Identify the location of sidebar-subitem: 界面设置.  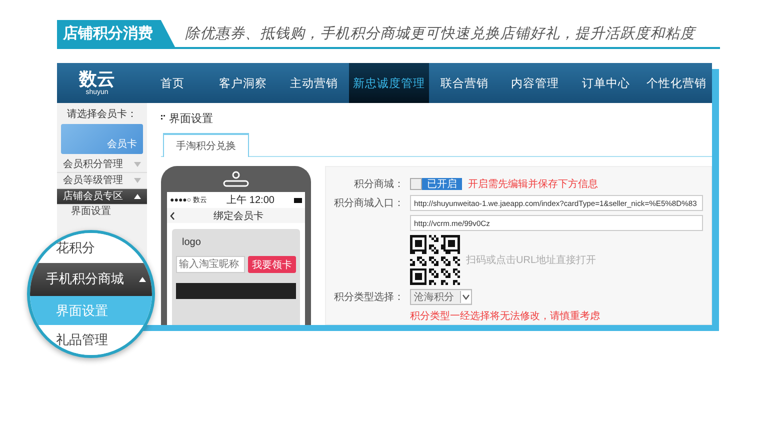
(84, 211).